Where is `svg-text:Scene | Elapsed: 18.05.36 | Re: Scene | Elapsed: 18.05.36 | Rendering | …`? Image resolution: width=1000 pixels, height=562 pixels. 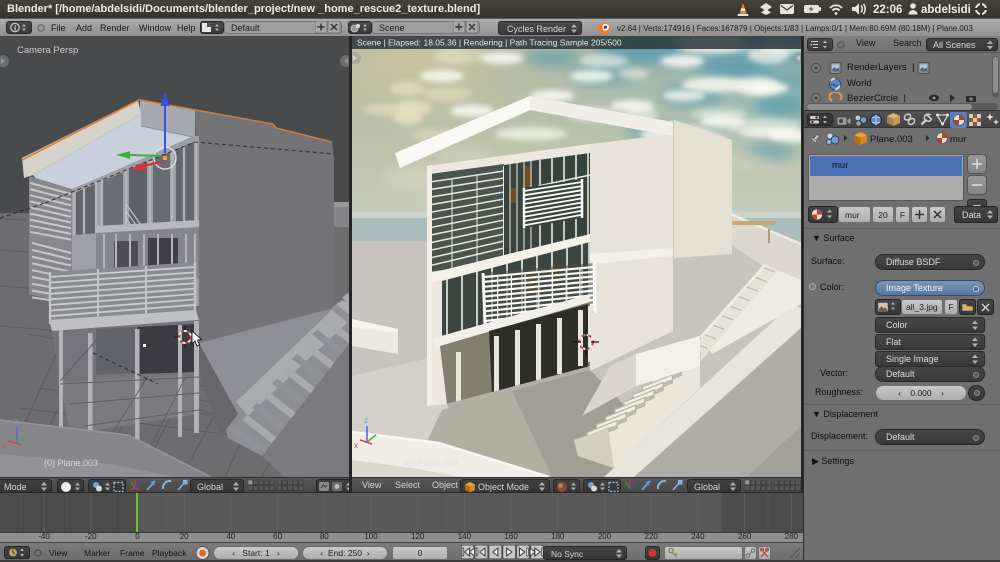
svg-text:Scene | Elapsed: 18.05.36 | Re: Scene | Elapsed: 18.05.36 | Rendering | … is located at coordinates (489, 43).